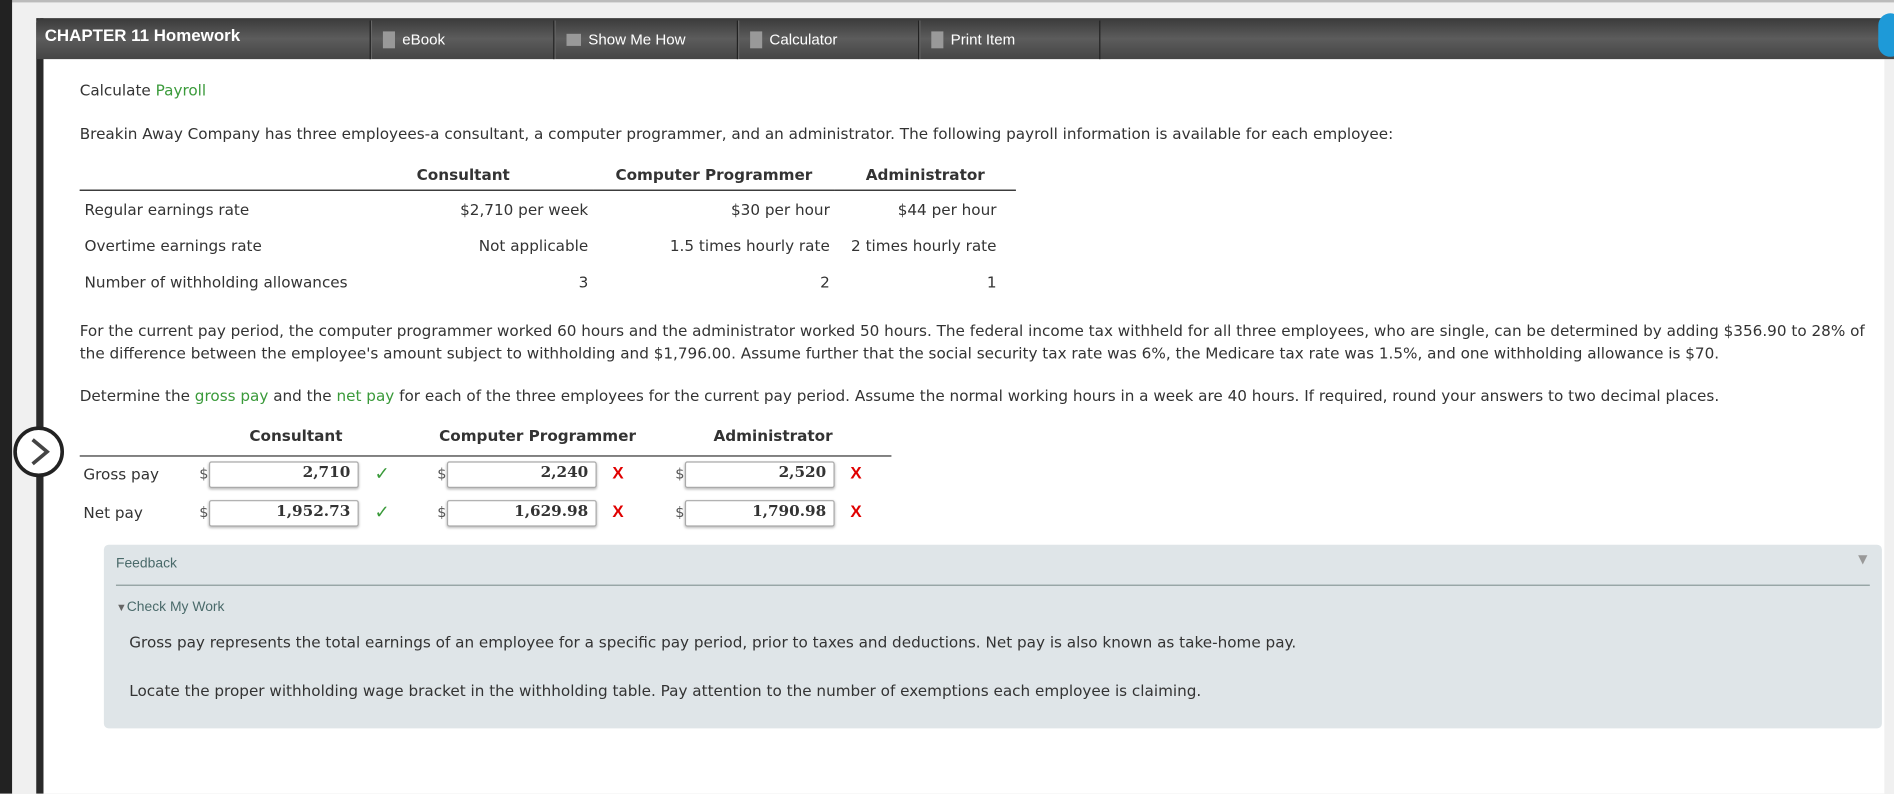 This screenshot has width=1894, height=794. What do you see at coordinates (424, 40) in the screenshot?
I see `ebook-label: eBook` at bounding box center [424, 40].